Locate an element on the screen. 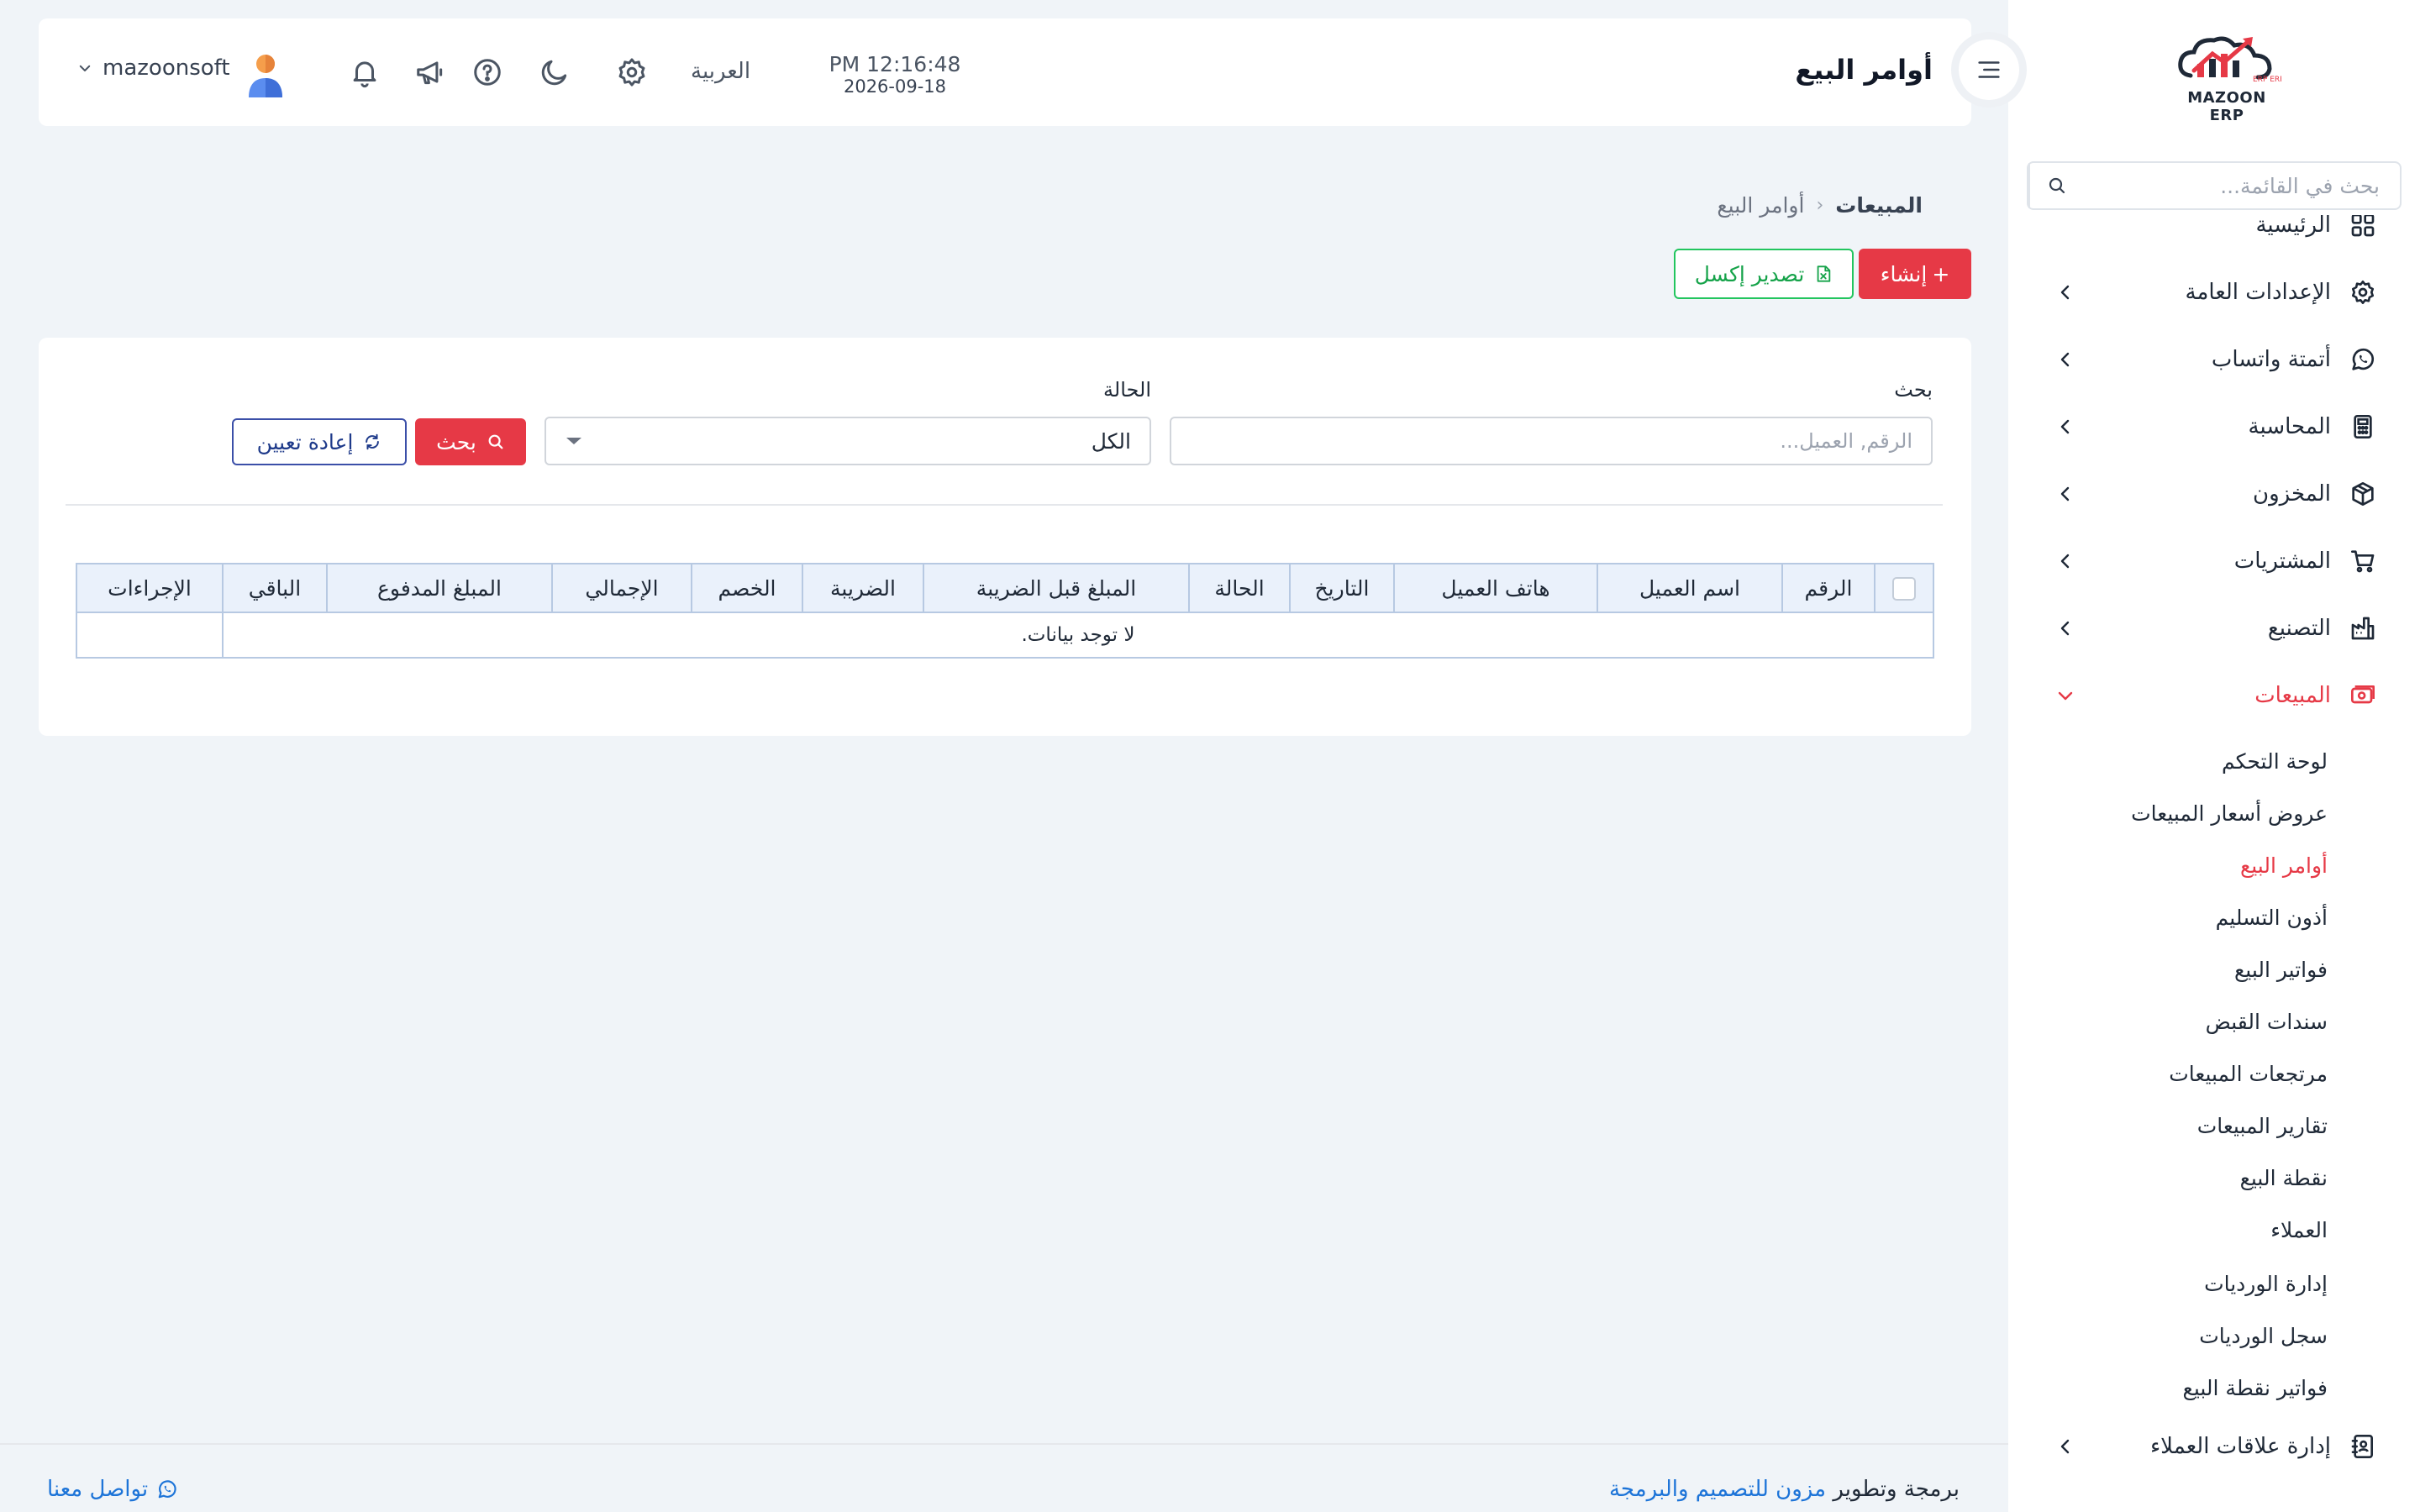  calculator-icon is located at coordinates (2363, 427).